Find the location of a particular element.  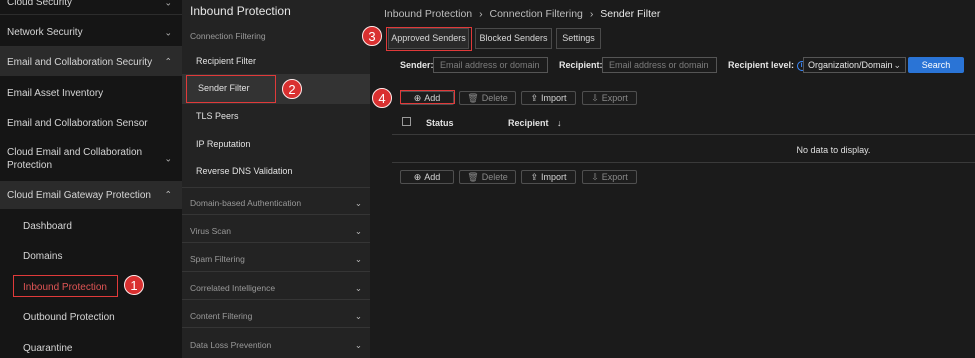

accordion-domain-auth: Domain-based Authentication ⌄ is located at coordinates (276, 203).